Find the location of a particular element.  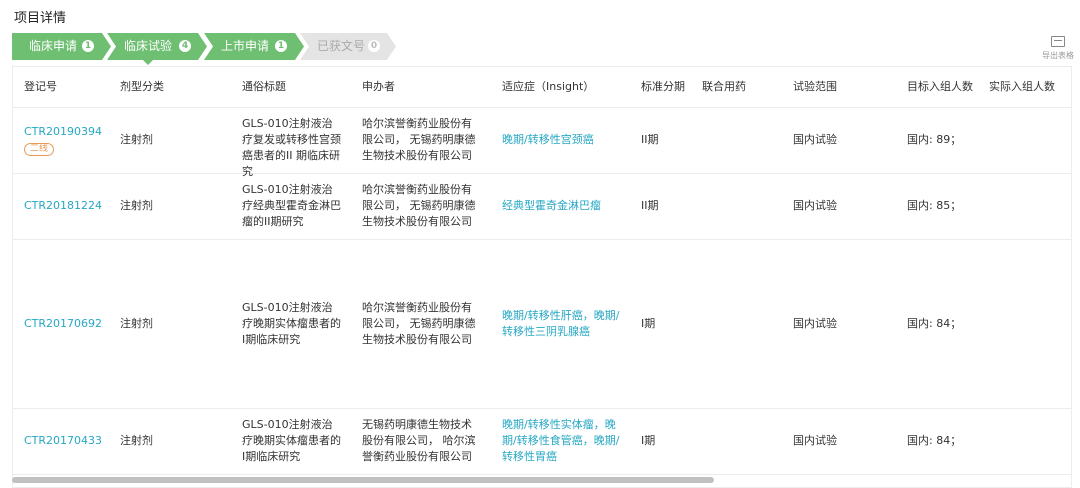

step-clinical-application: 临床申请 1 is located at coordinates (61, 46).